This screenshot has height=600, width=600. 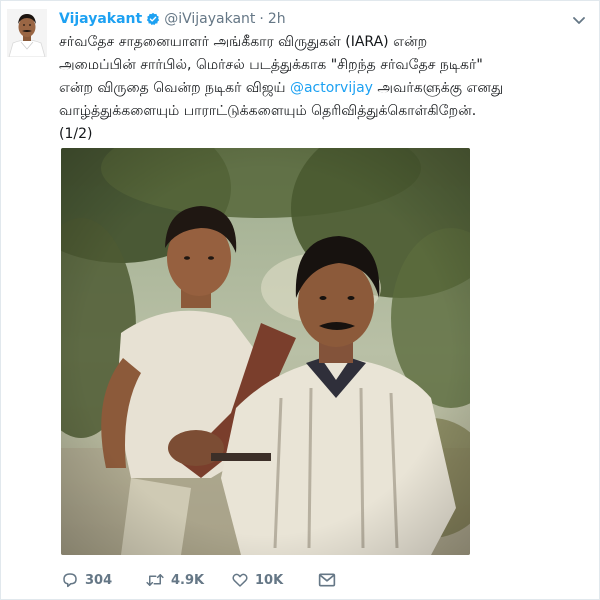 I want to click on tweet-text-line-5: (1/2), so click(x=76, y=134).